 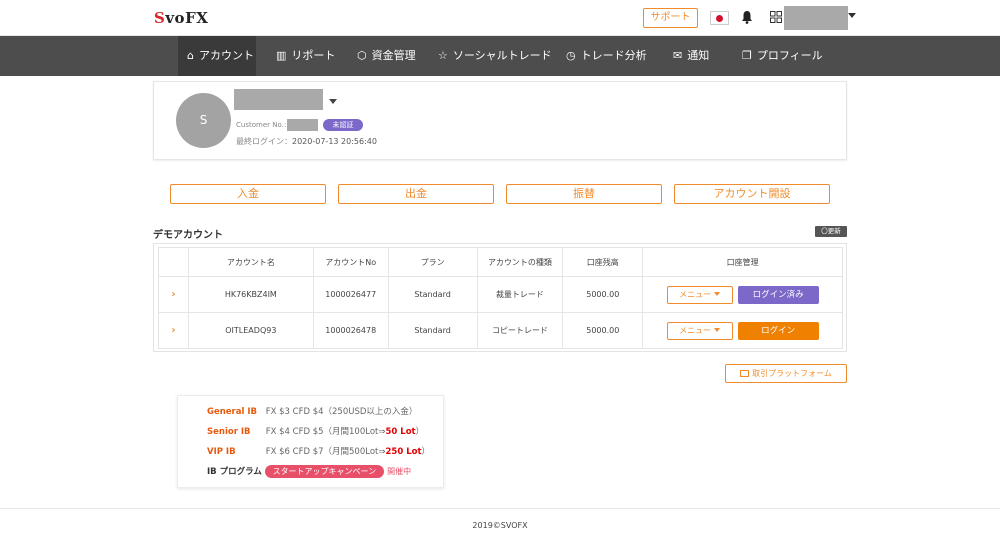 I want to click on nav-item-social-trade: ☆ ソーシャルトレード, so click(x=495, y=56).